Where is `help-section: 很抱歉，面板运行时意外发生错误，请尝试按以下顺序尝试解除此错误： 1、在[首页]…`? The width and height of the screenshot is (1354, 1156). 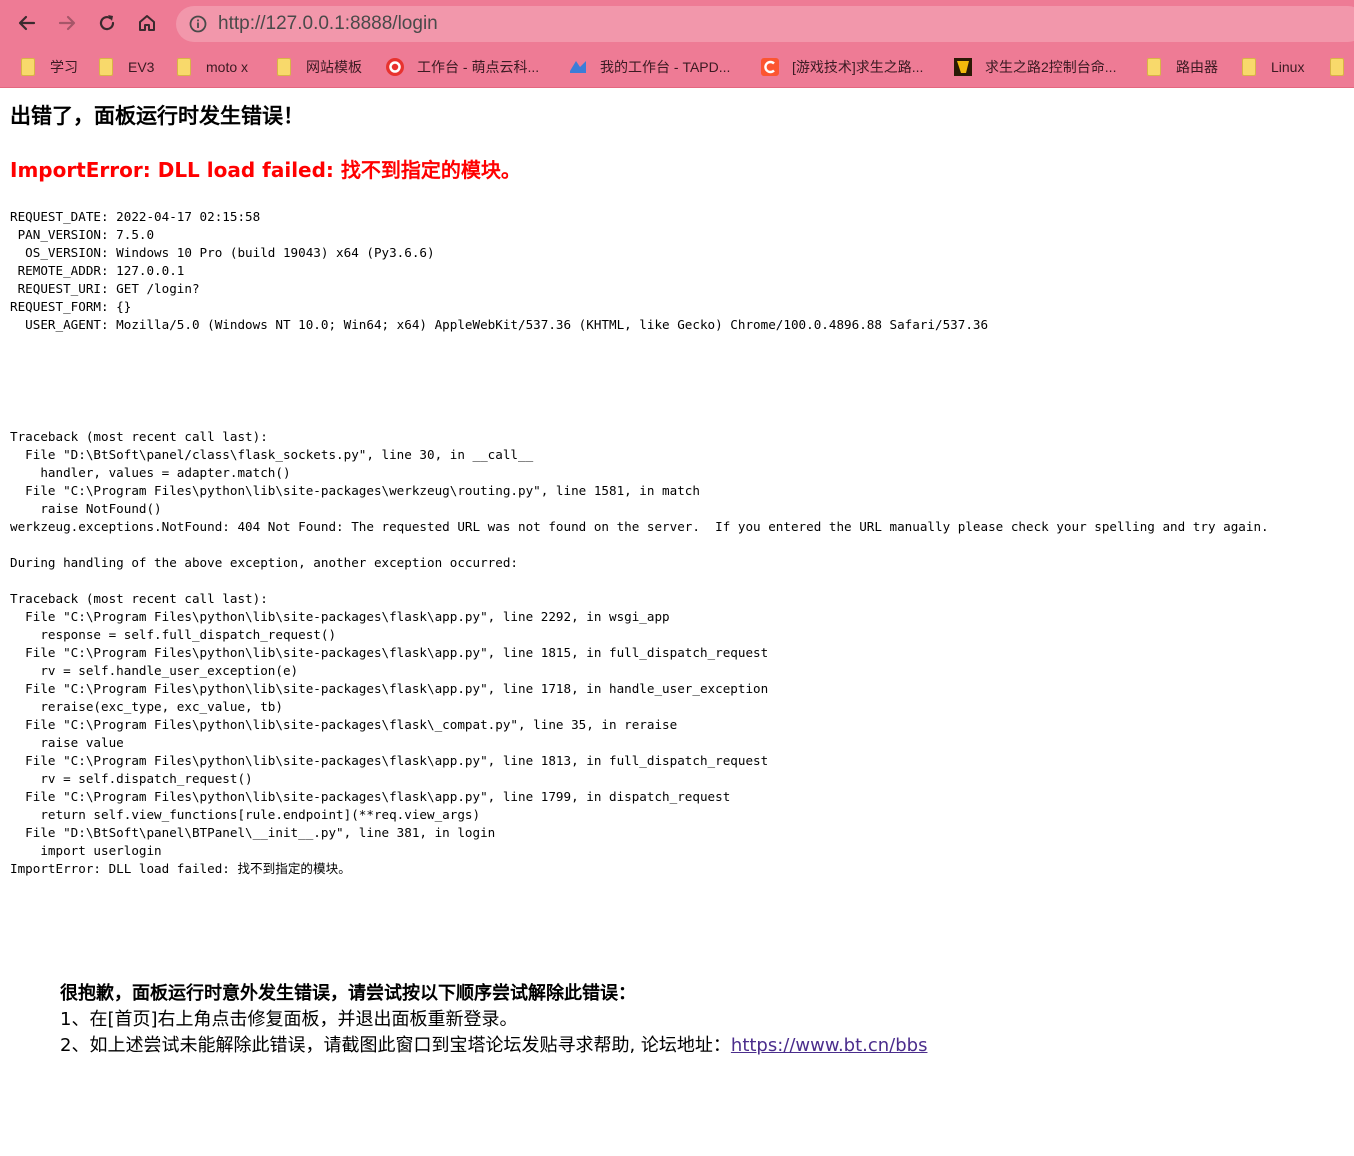
help-section: 很抱歉，面板运行时意外发生错误，请尝试按以下顺序尝试解除此错误： 1、在[首页]… is located at coordinates (493, 1020).